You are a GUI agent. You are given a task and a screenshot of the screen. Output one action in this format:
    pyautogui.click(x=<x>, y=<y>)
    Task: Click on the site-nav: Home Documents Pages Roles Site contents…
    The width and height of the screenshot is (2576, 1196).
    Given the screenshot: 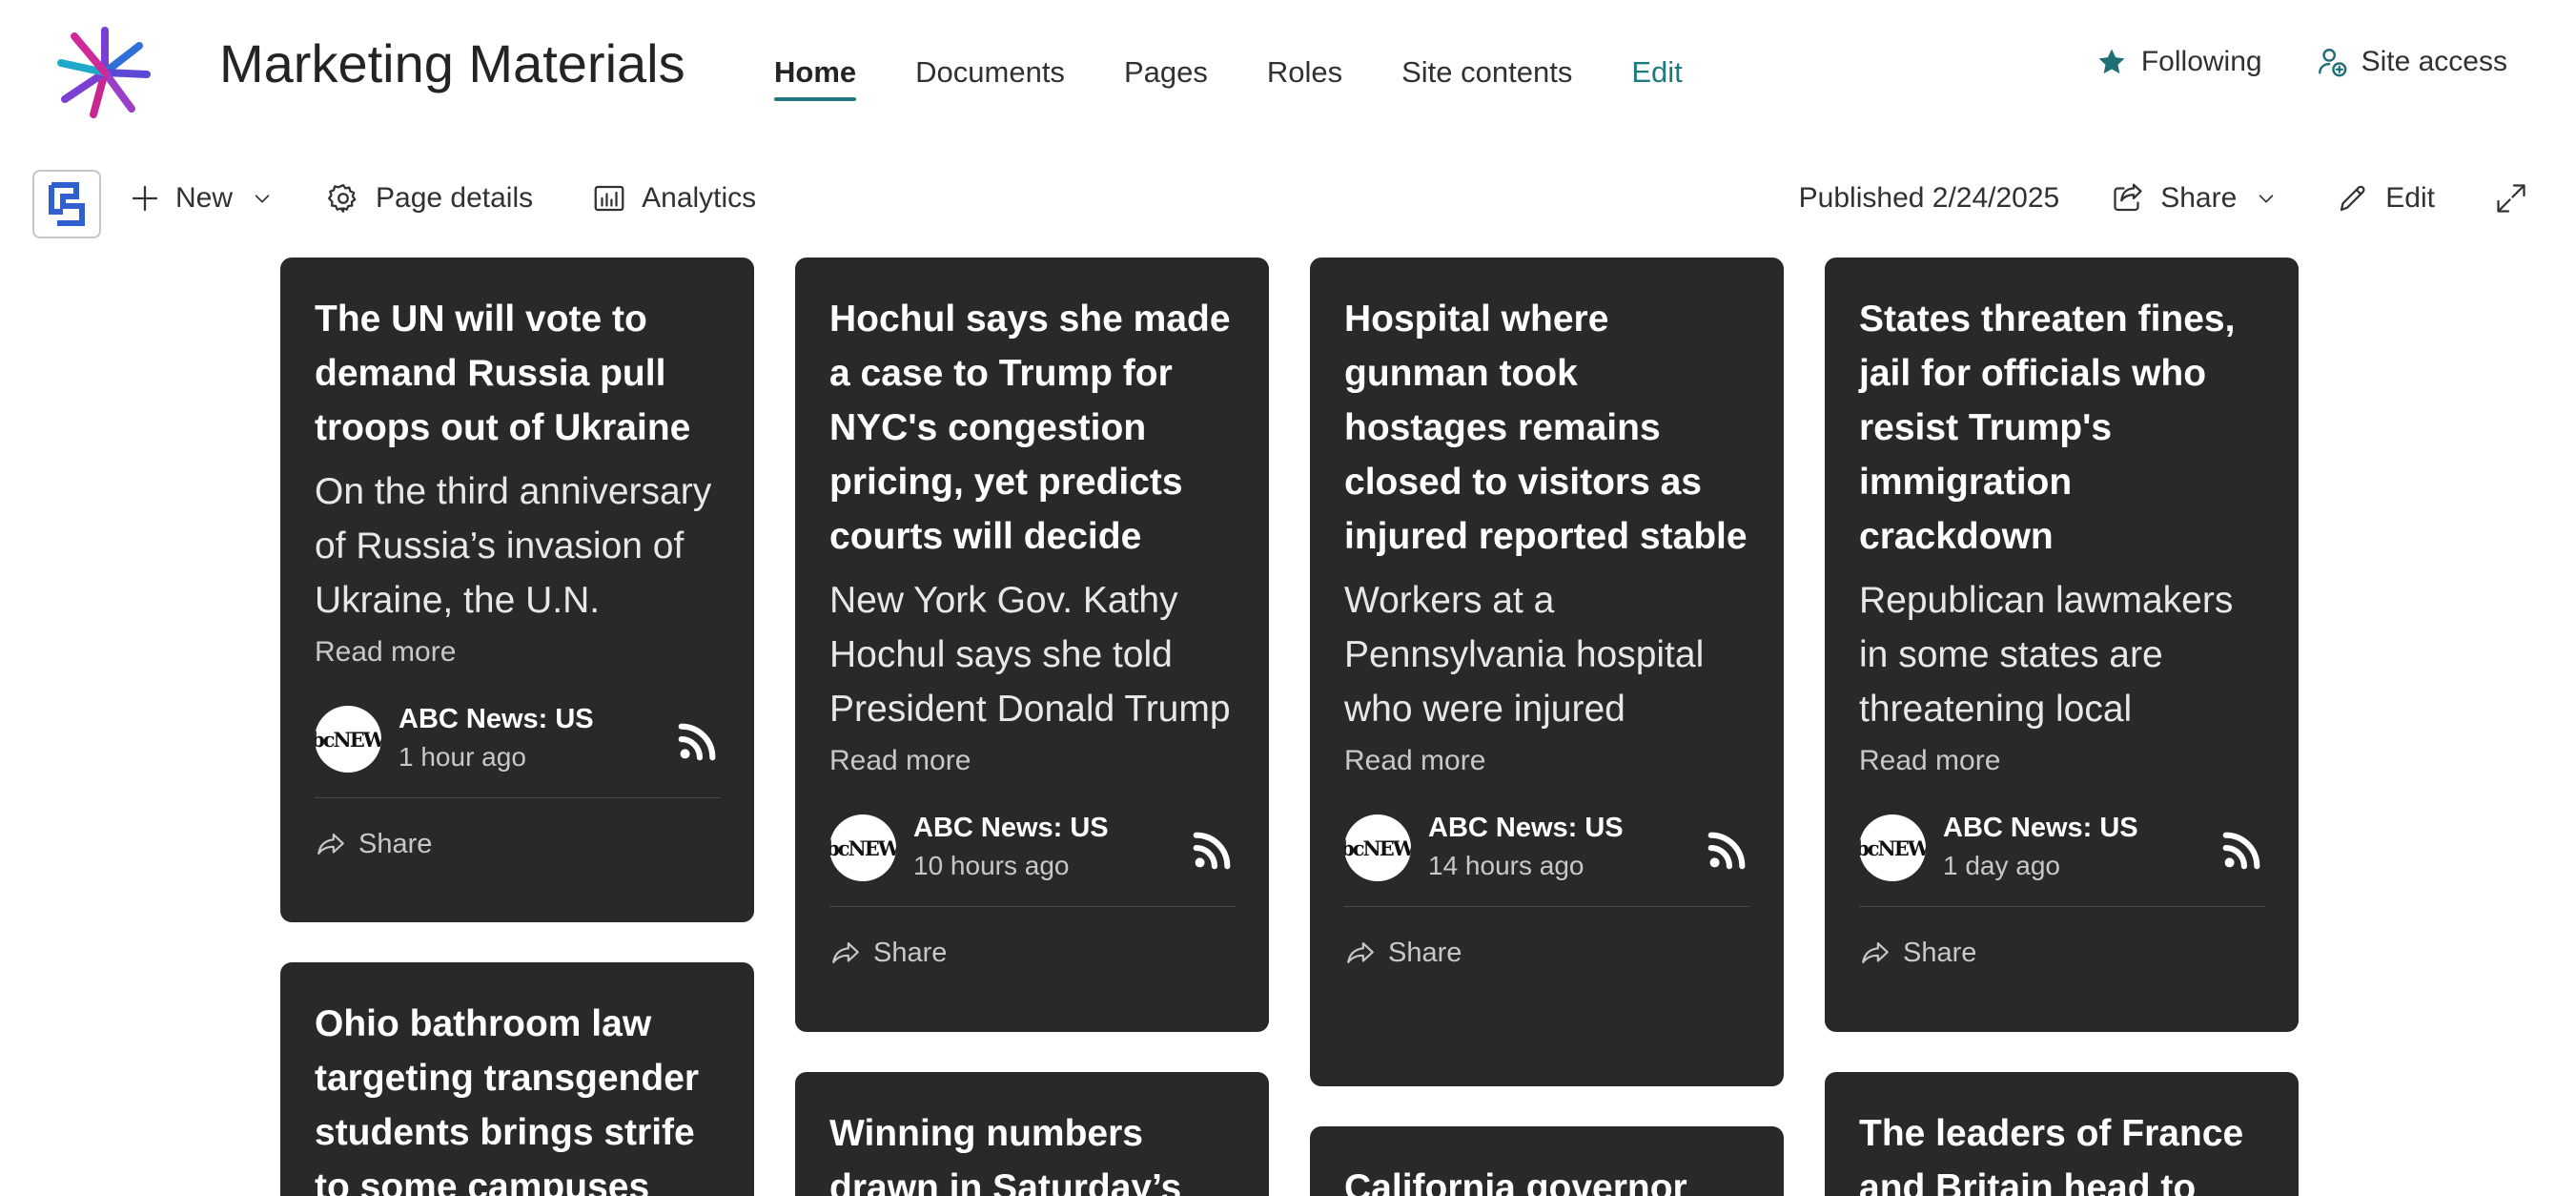 What is the action you would take?
    pyautogui.click(x=1258, y=75)
    